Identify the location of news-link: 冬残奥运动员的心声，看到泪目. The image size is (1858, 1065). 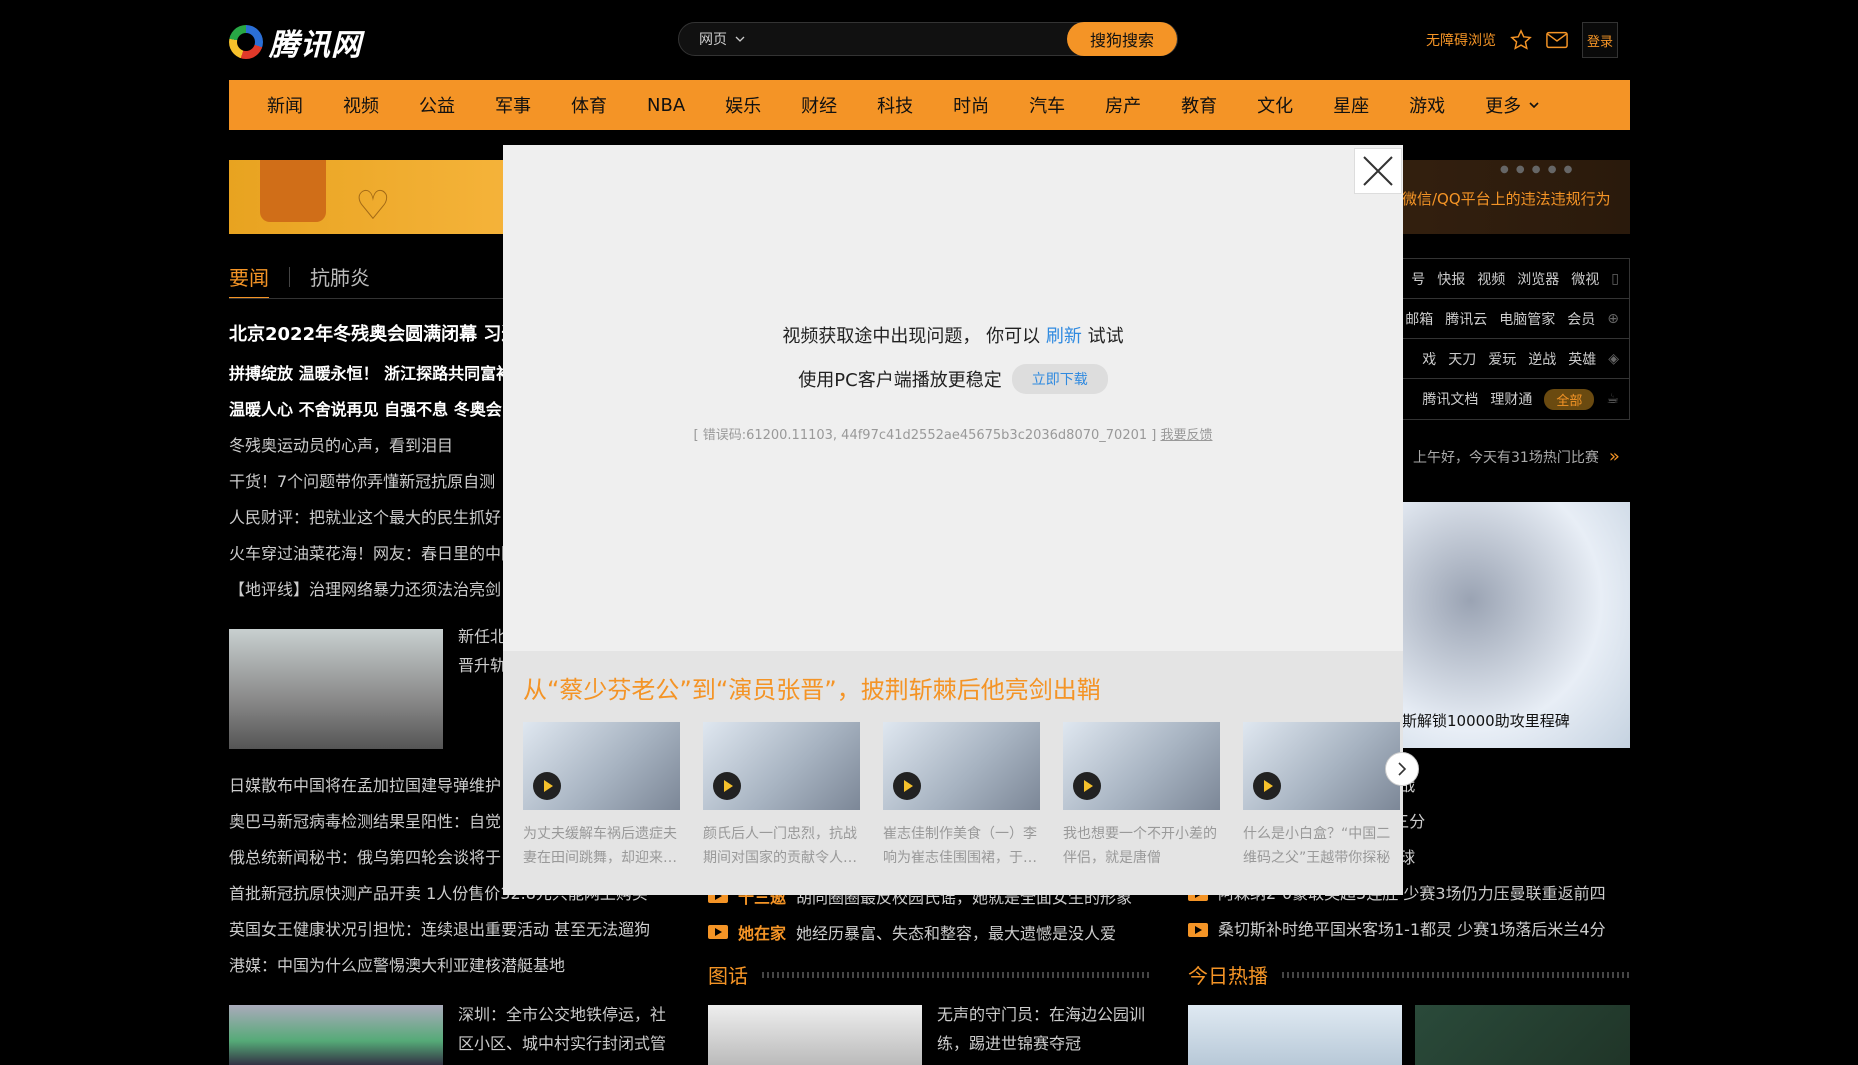
(366, 446).